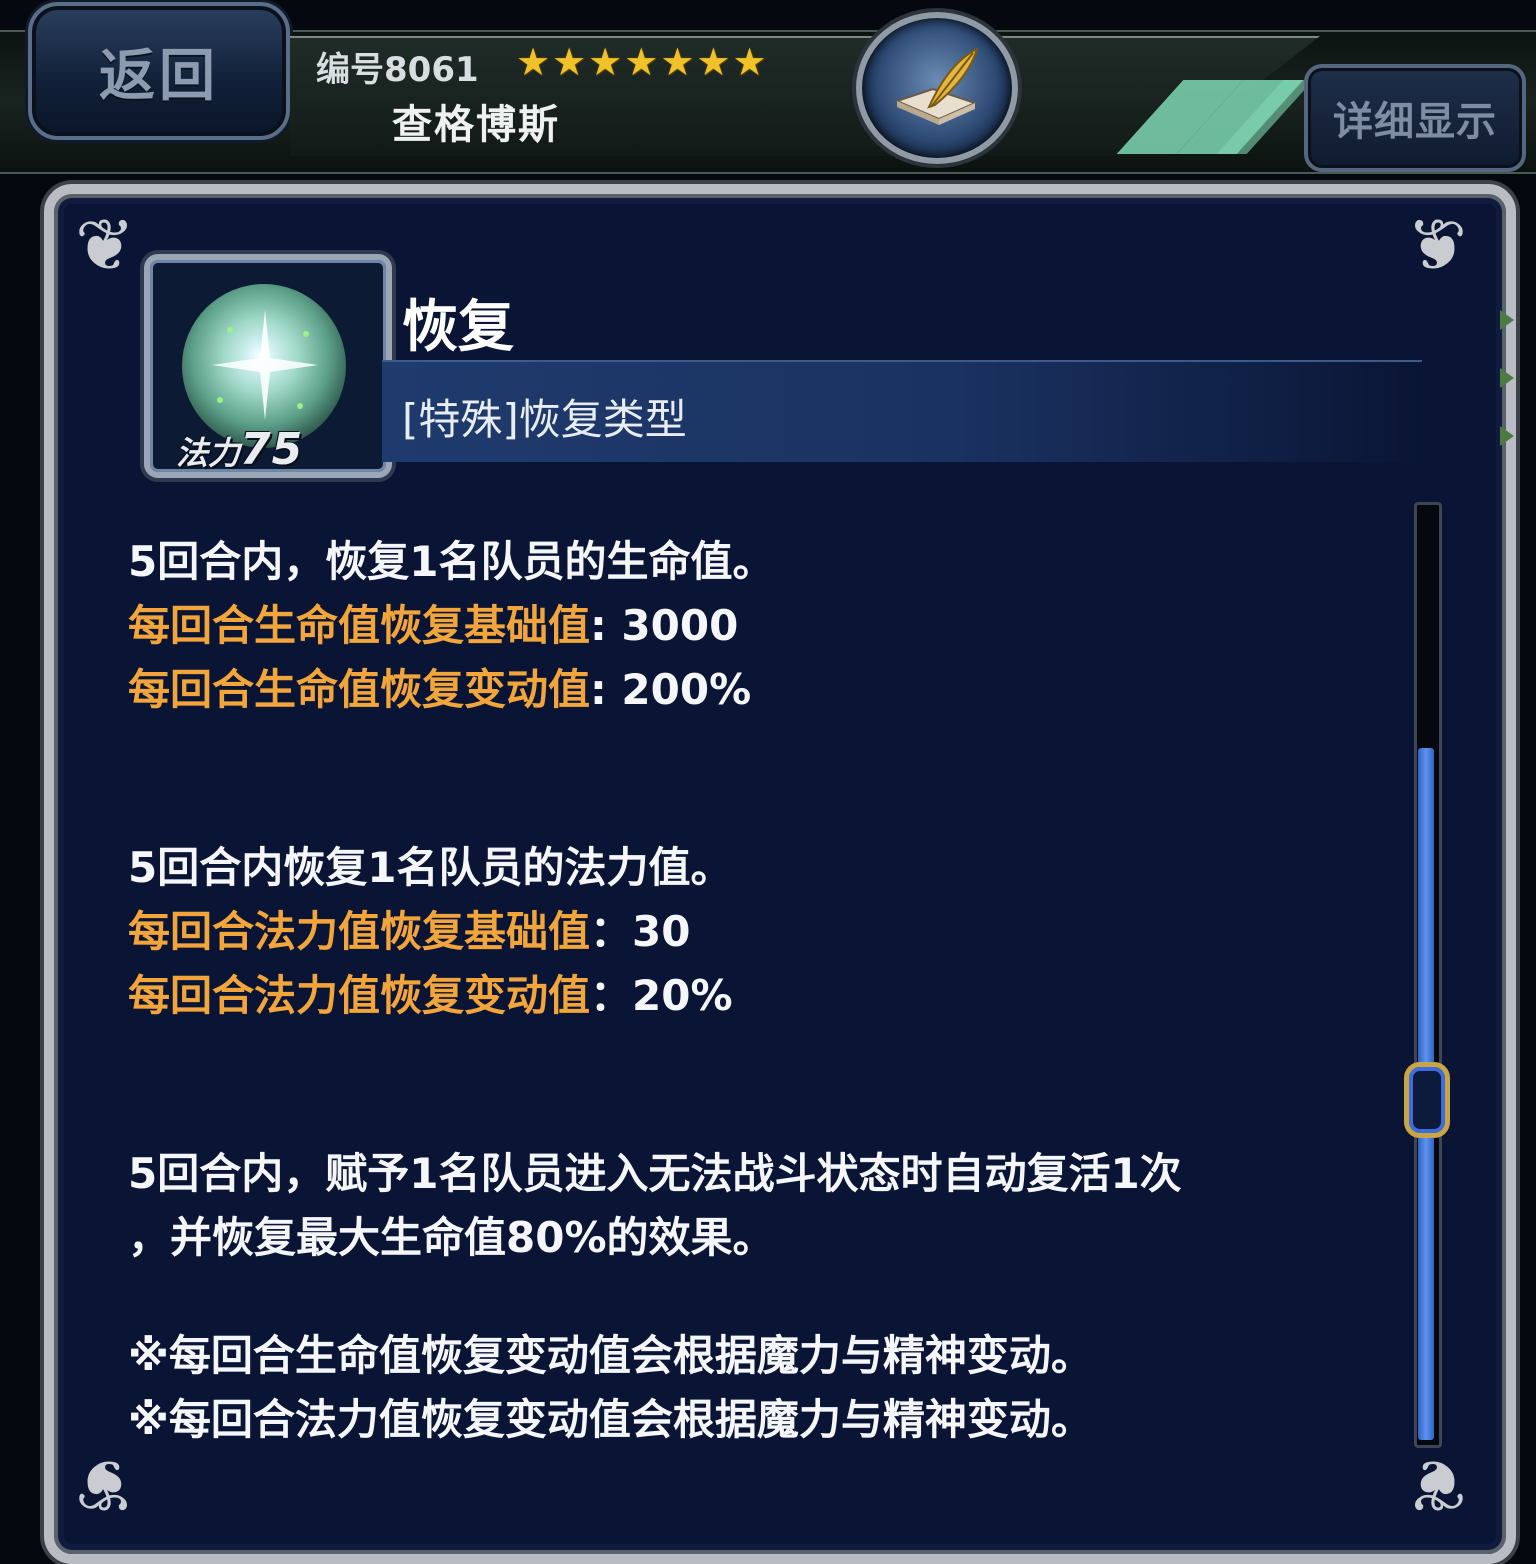 The width and height of the screenshot is (1536, 1564). Describe the element at coordinates (1415, 122) in the screenshot. I see `detail-display-label: 详细显示` at that location.